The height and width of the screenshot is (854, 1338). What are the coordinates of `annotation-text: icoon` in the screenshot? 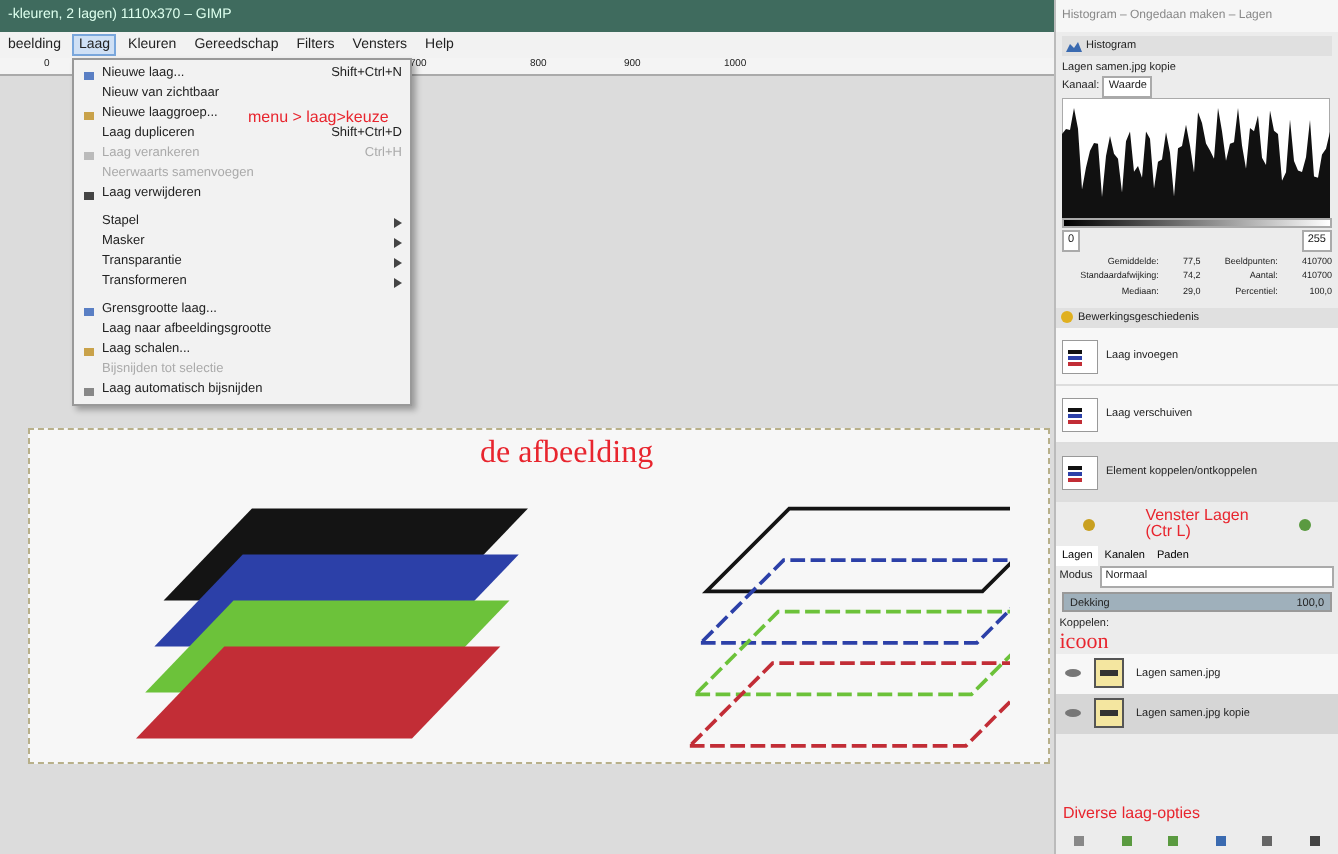 It's located at (1084, 642).